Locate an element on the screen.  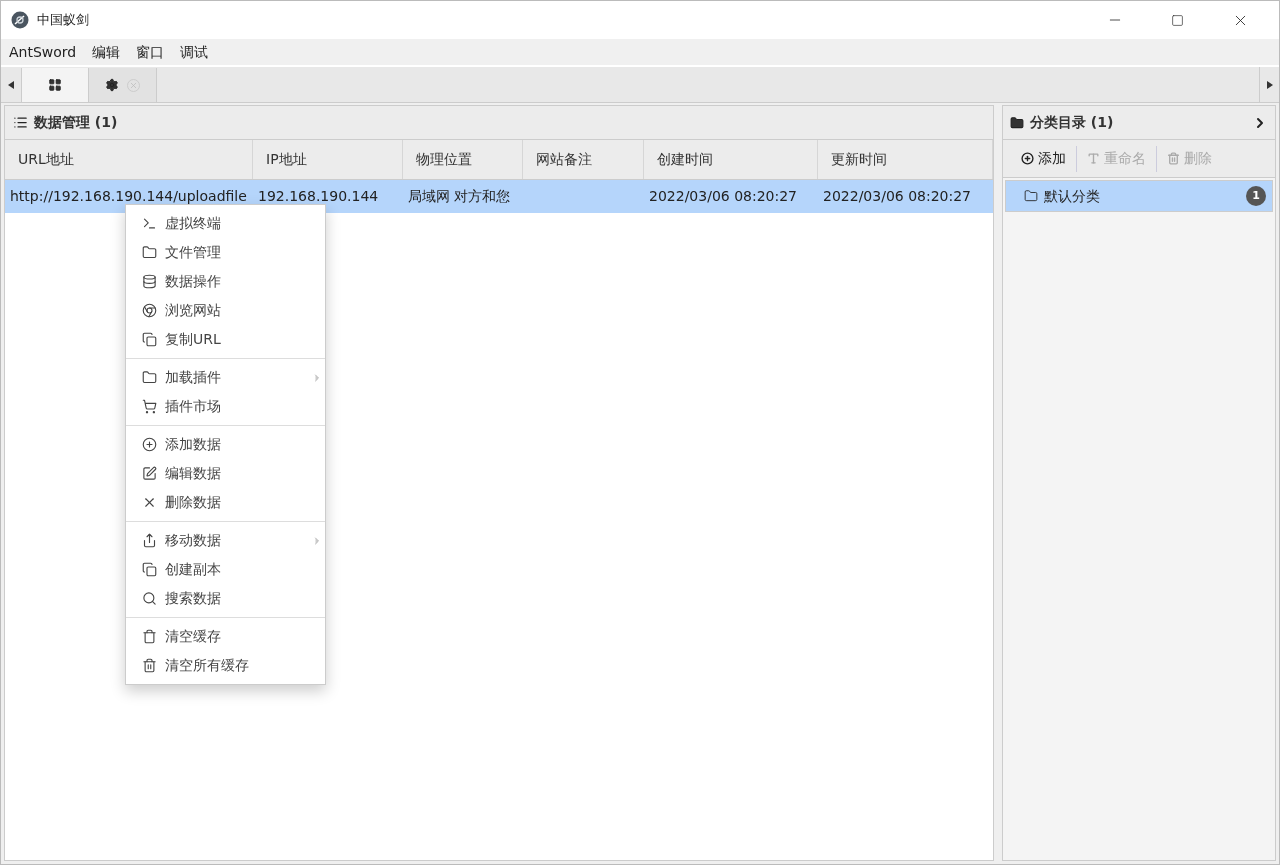
table-cell-text: http://192.168.190.144/uploadfile is located at coordinates (128, 196).